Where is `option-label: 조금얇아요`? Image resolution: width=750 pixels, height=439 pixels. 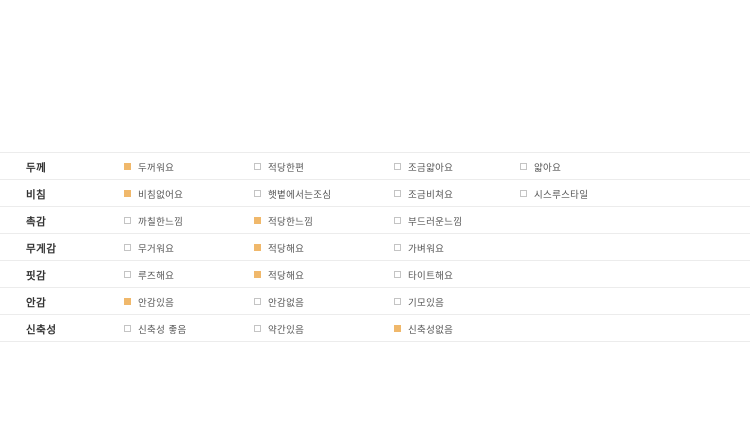 option-label: 조금얇아요 is located at coordinates (431, 168).